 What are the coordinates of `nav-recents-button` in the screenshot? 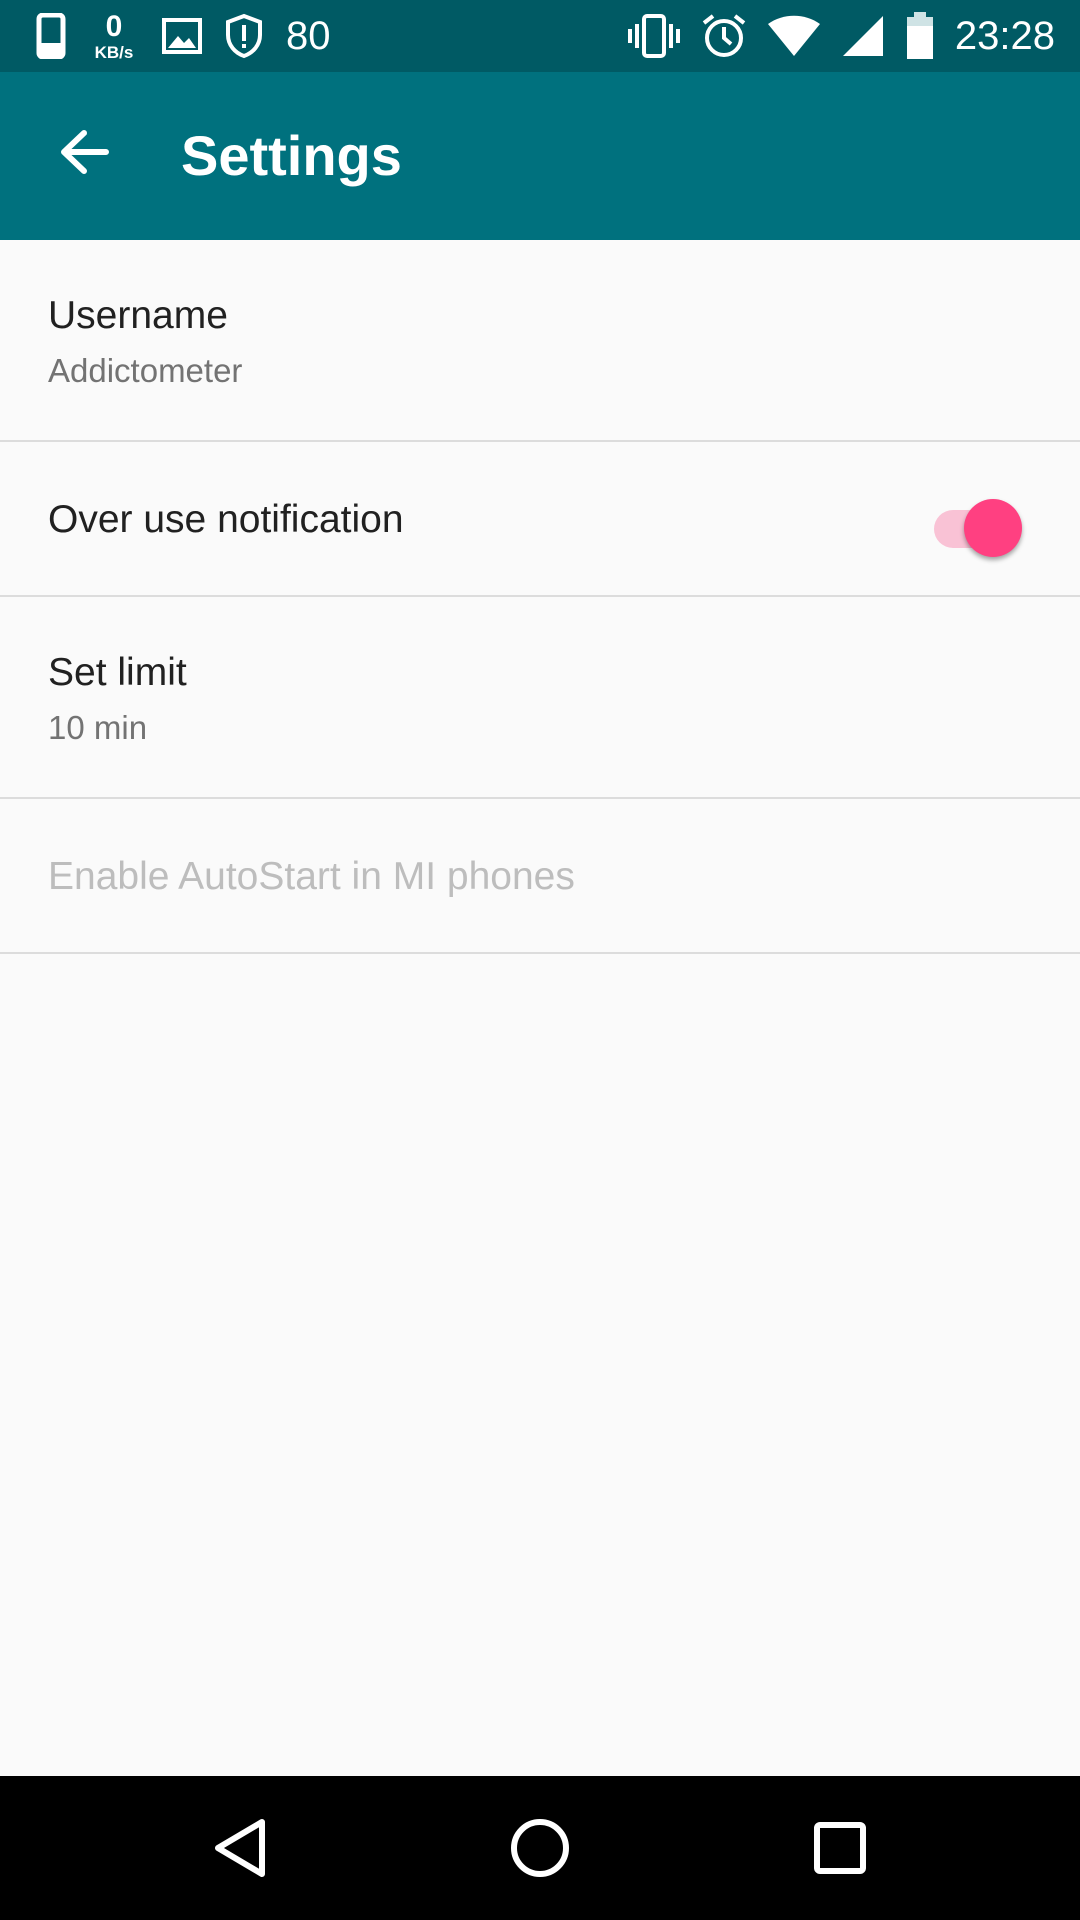 It's located at (840, 1848).